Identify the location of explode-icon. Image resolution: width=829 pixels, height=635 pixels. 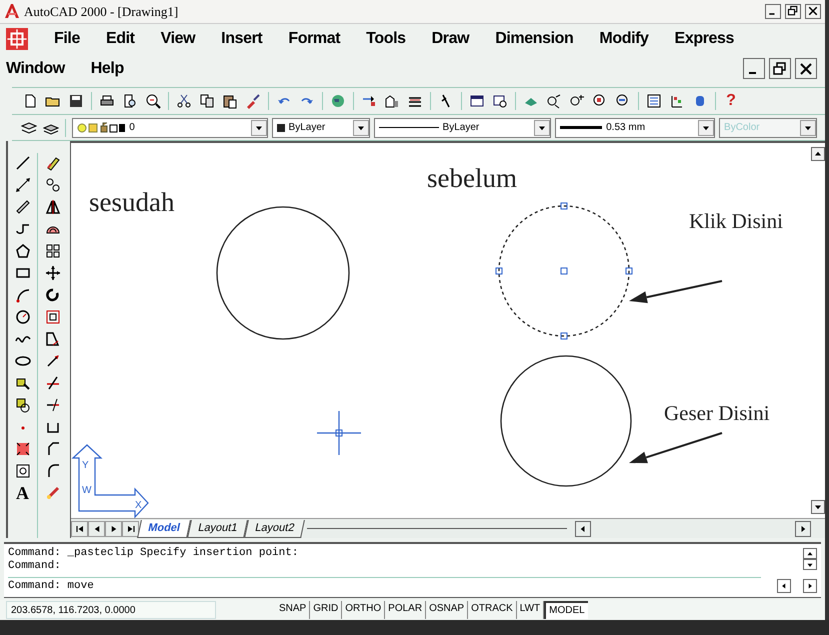
(53, 493).